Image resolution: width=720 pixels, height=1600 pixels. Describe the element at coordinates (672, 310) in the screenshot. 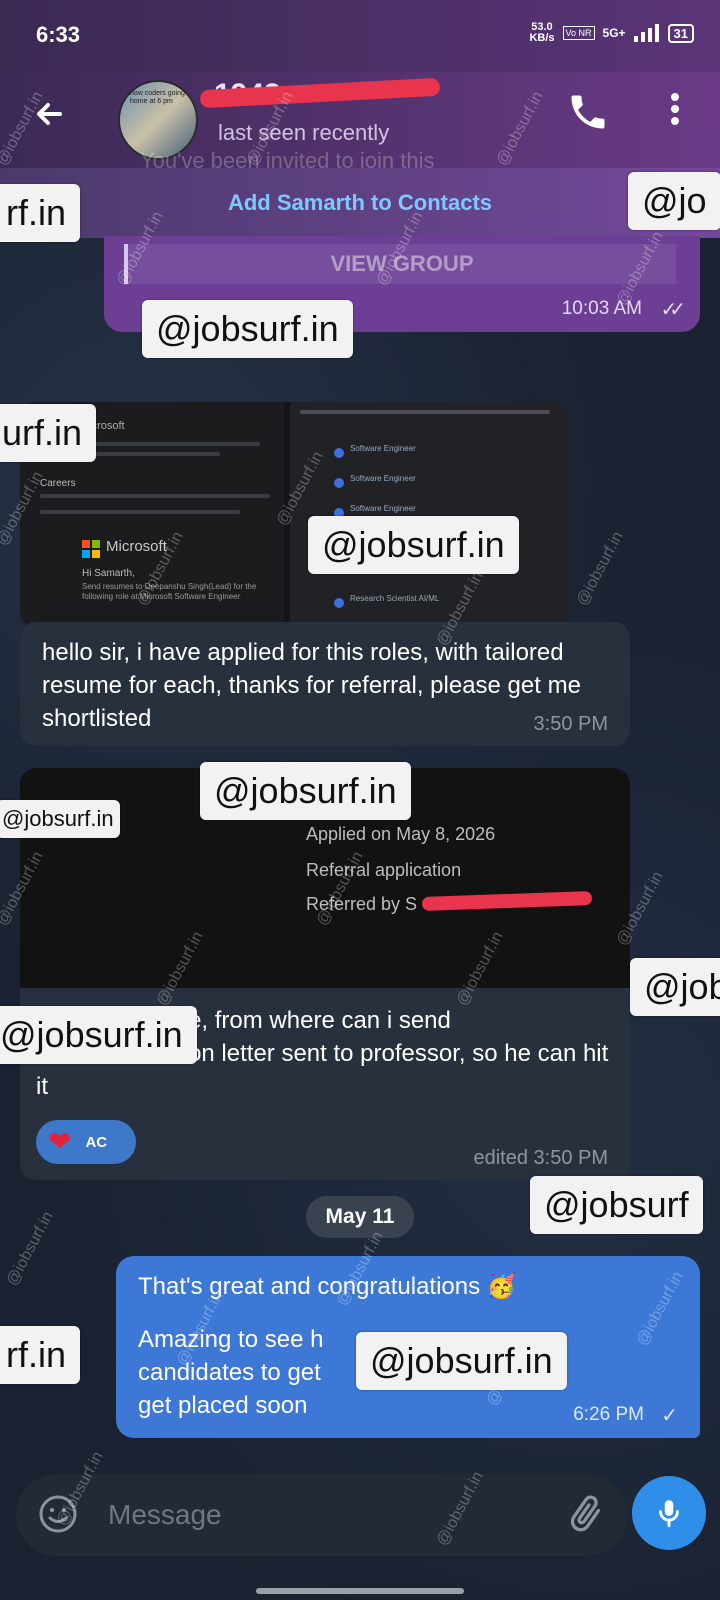

I see `double-check-icon: ✓✓` at that location.